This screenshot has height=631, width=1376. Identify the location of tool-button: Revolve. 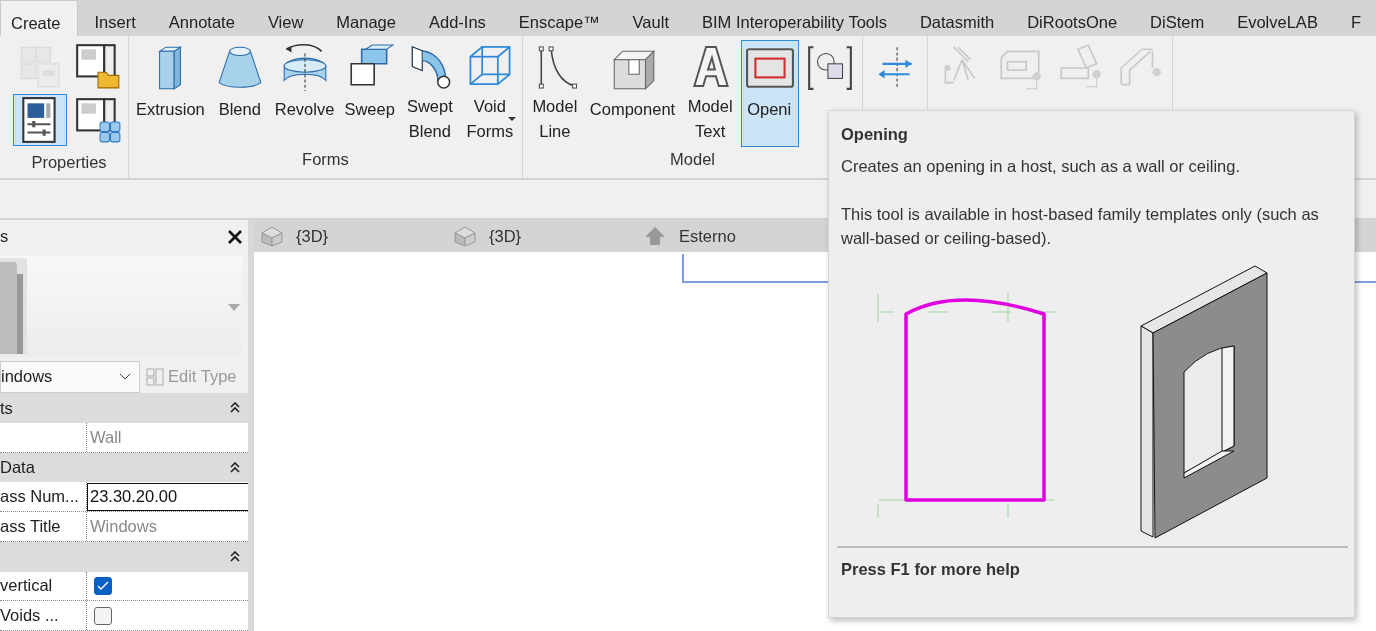
(304, 93).